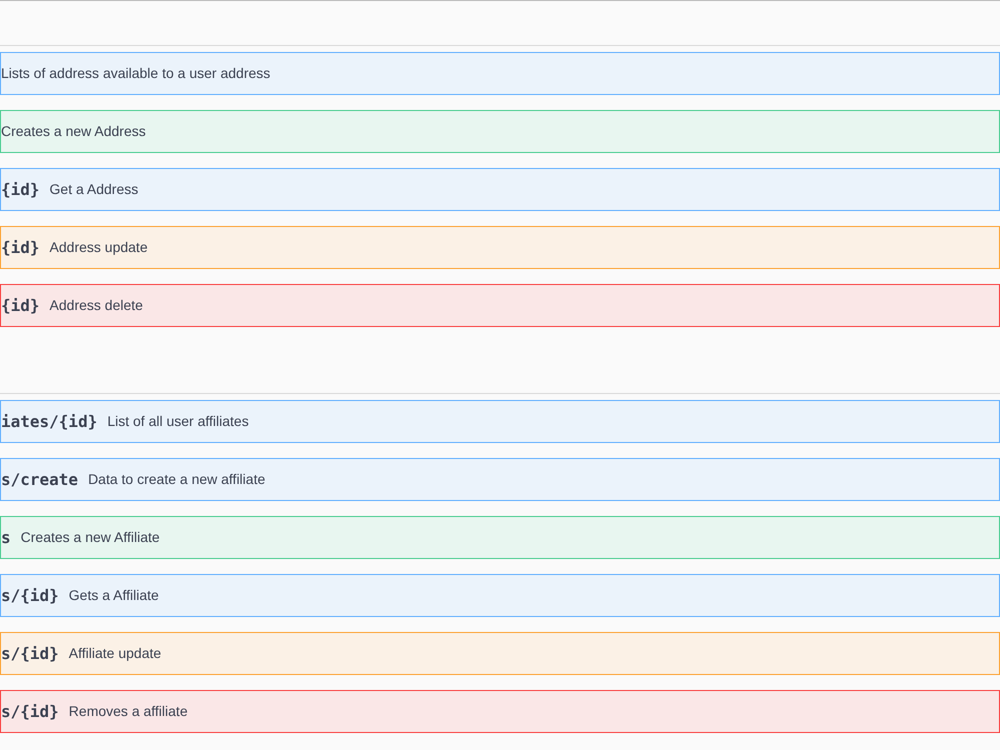 The height and width of the screenshot is (750, 1000). What do you see at coordinates (96, 305) in the screenshot?
I see `endpoint-description: Address delete` at bounding box center [96, 305].